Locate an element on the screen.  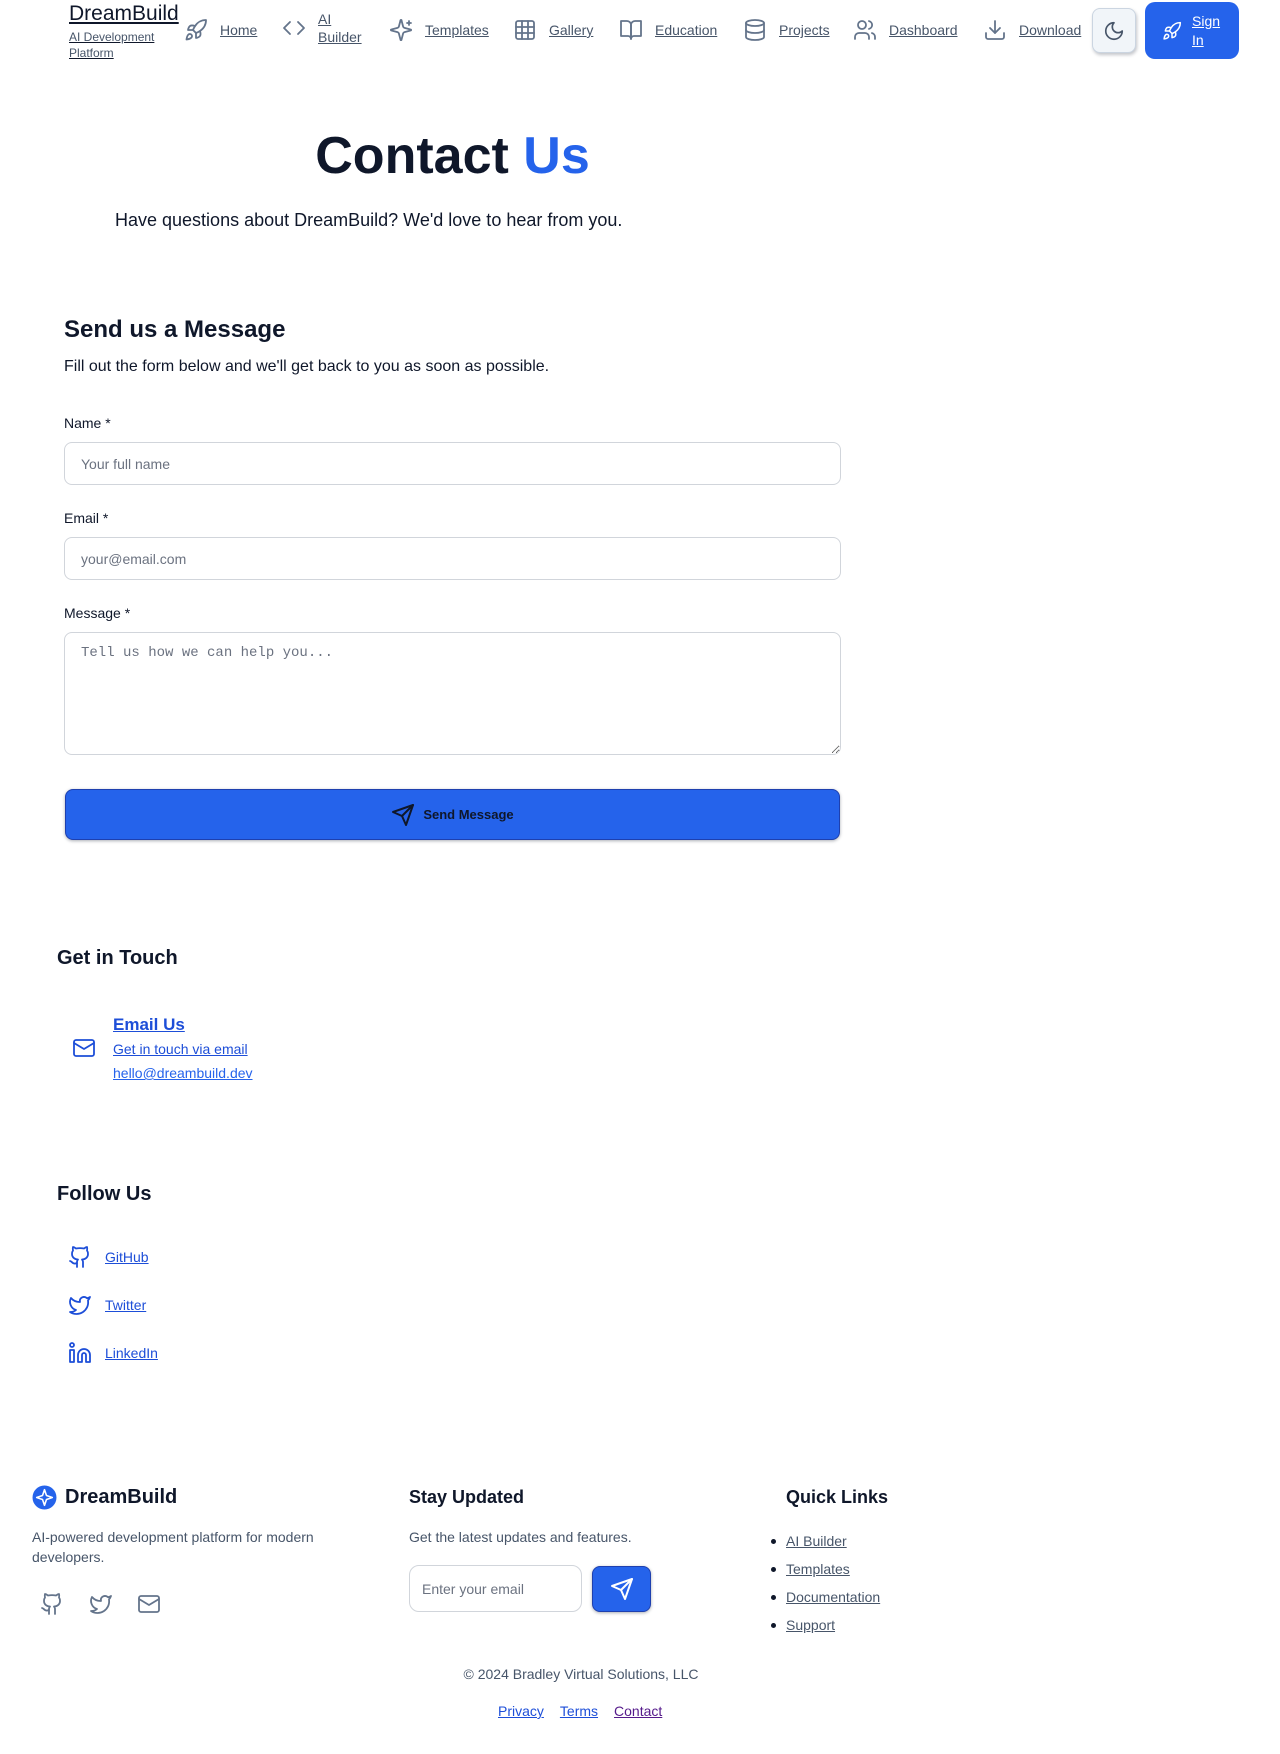
contact-email-link: hello@dreambuild.dev is located at coordinates (183, 1073).